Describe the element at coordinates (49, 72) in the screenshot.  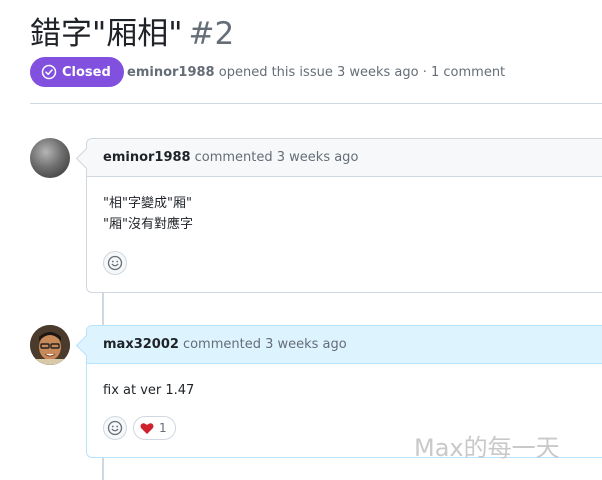
I see `closed-check-icon` at that location.